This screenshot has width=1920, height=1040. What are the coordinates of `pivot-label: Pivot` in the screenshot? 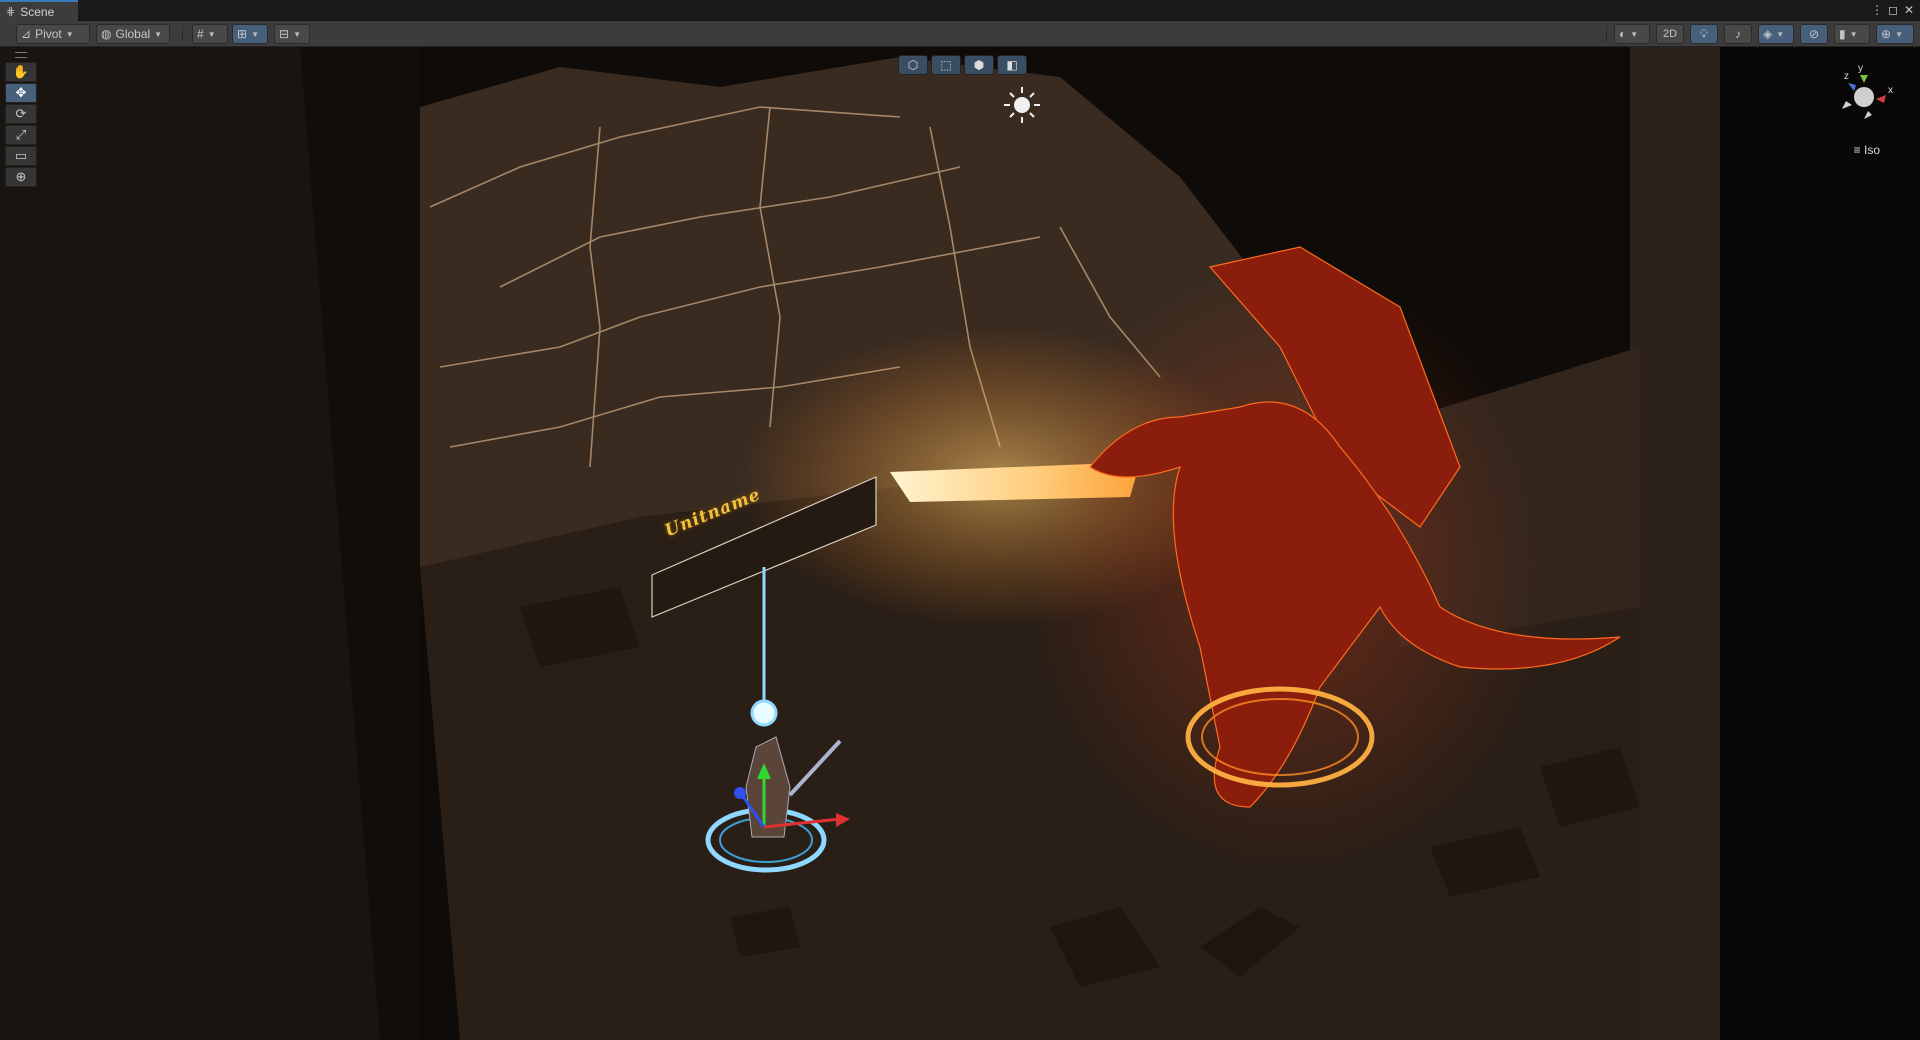 It's located at (48, 34).